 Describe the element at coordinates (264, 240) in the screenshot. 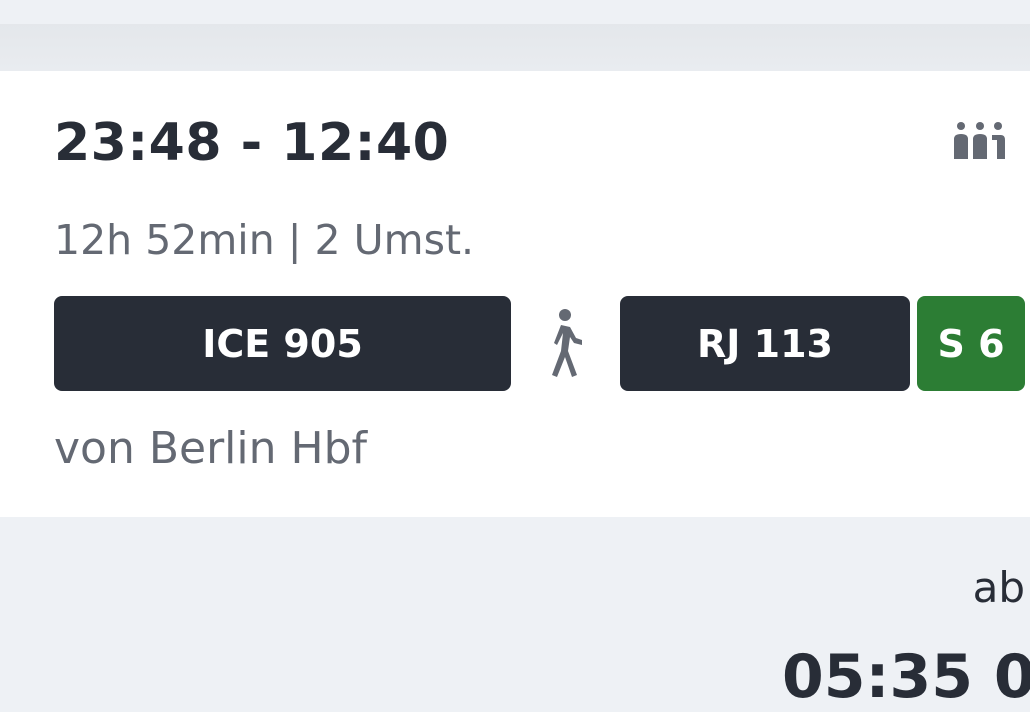

I see `duration-transfers: 12h 52min | 2 Umst.` at that location.